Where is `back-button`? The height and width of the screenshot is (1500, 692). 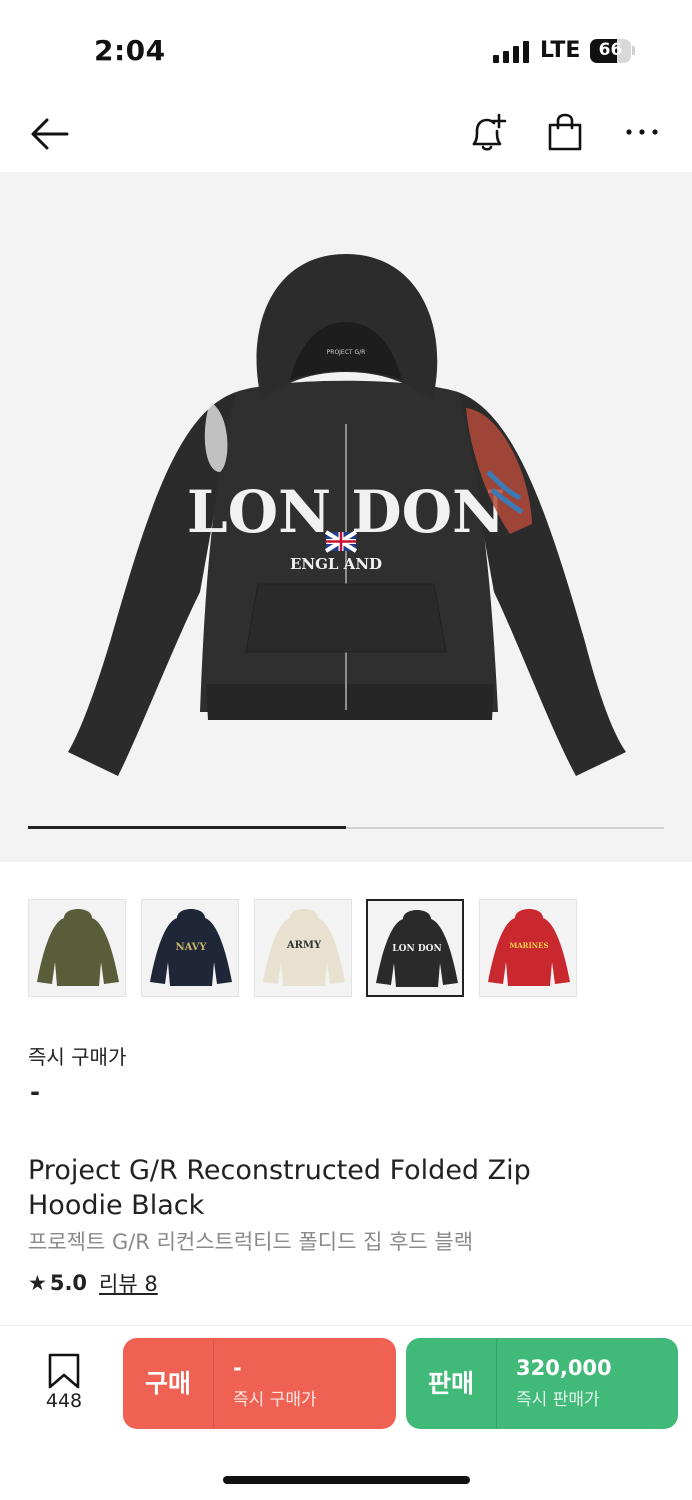 back-button is located at coordinates (49, 134).